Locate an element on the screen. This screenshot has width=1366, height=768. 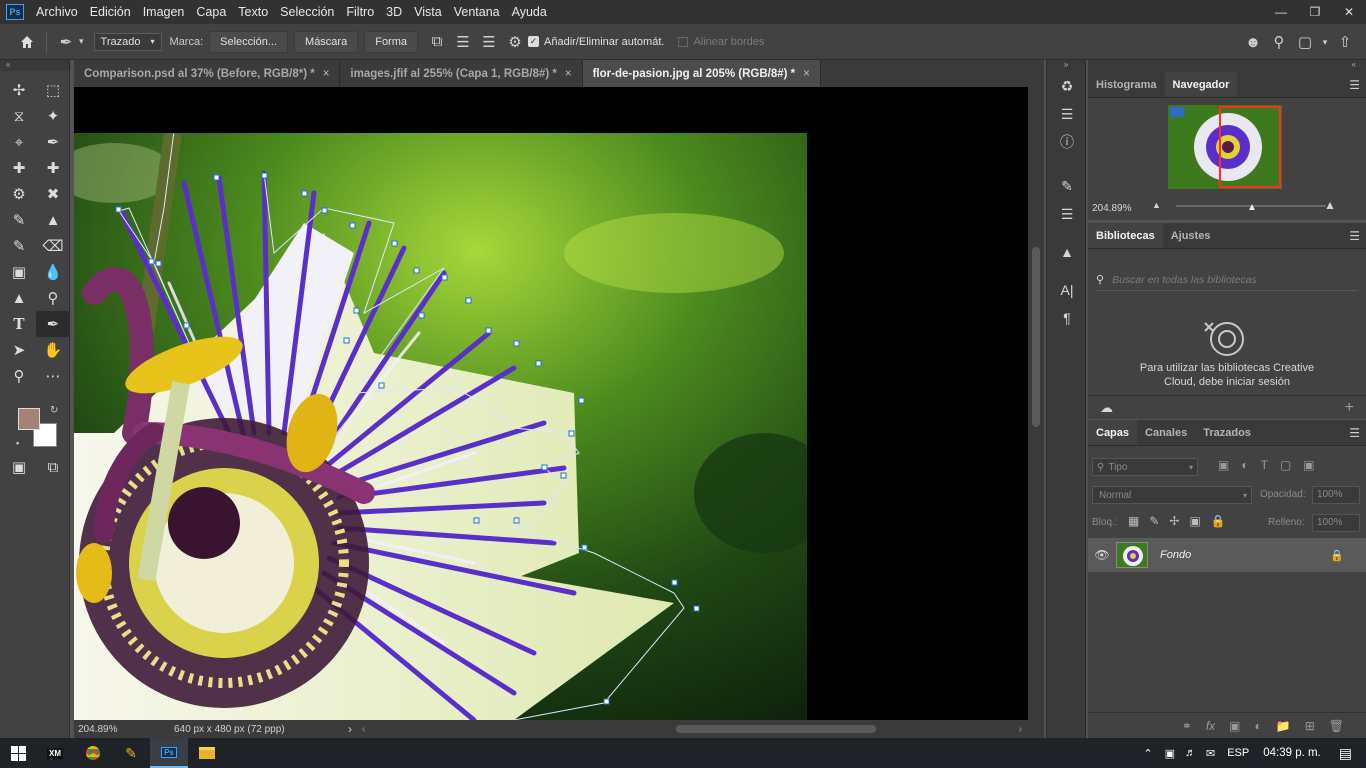
brush-settings-icon: ✎ is located at coordinates (1067, 186).